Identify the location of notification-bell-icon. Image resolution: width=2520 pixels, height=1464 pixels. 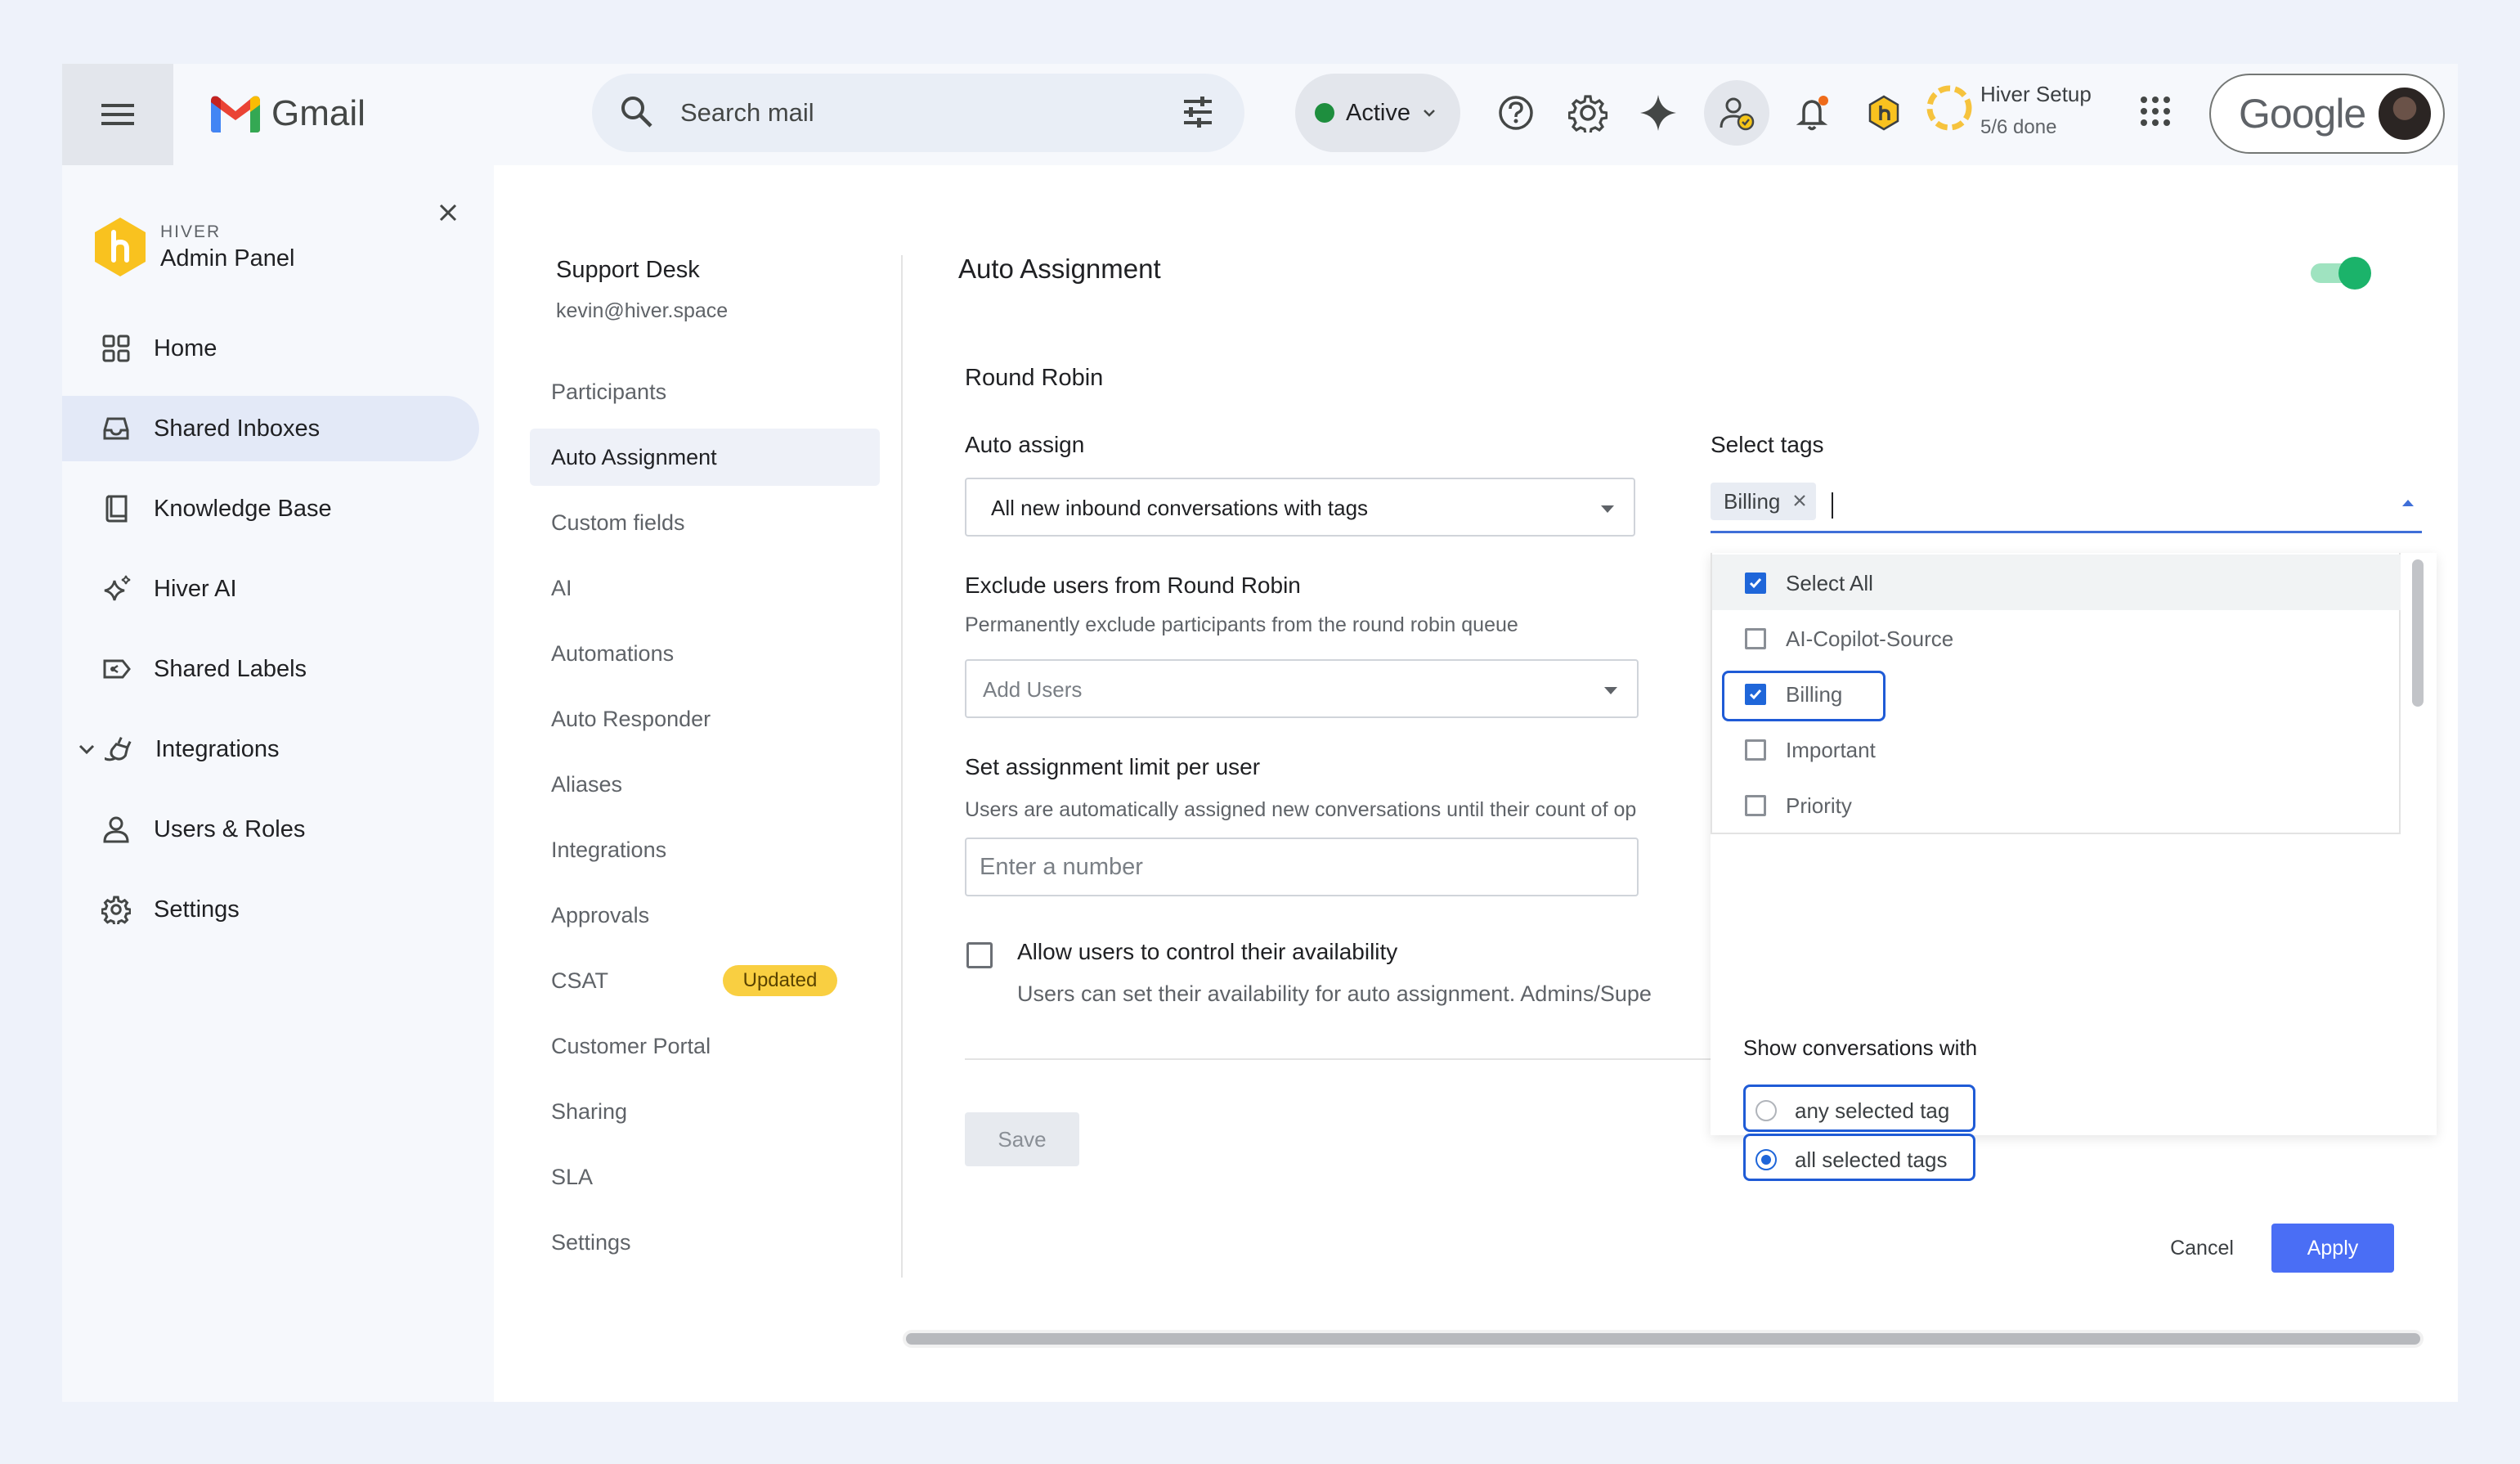
(1813, 112).